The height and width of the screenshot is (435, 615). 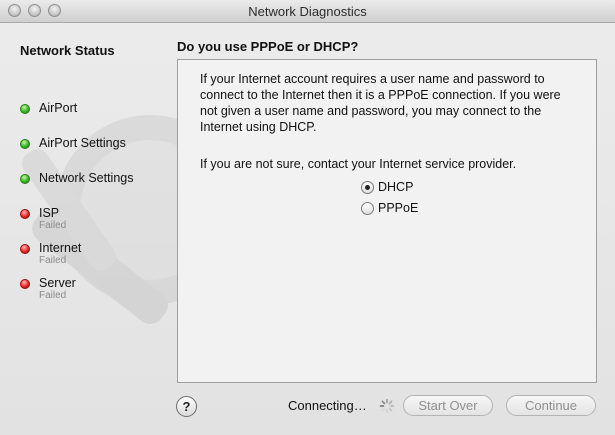 I want to click on status-item-label: AirPort Settings, so click(x=82, y=143).